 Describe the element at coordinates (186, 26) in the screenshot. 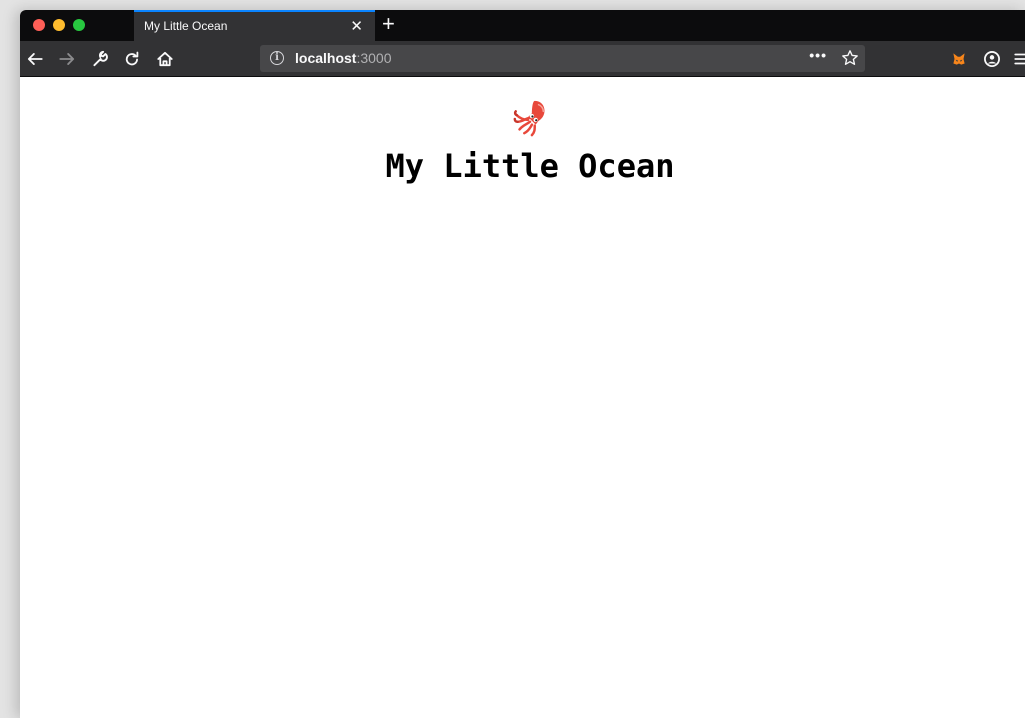

I see `tab-title: My Little Ocean` at that location.